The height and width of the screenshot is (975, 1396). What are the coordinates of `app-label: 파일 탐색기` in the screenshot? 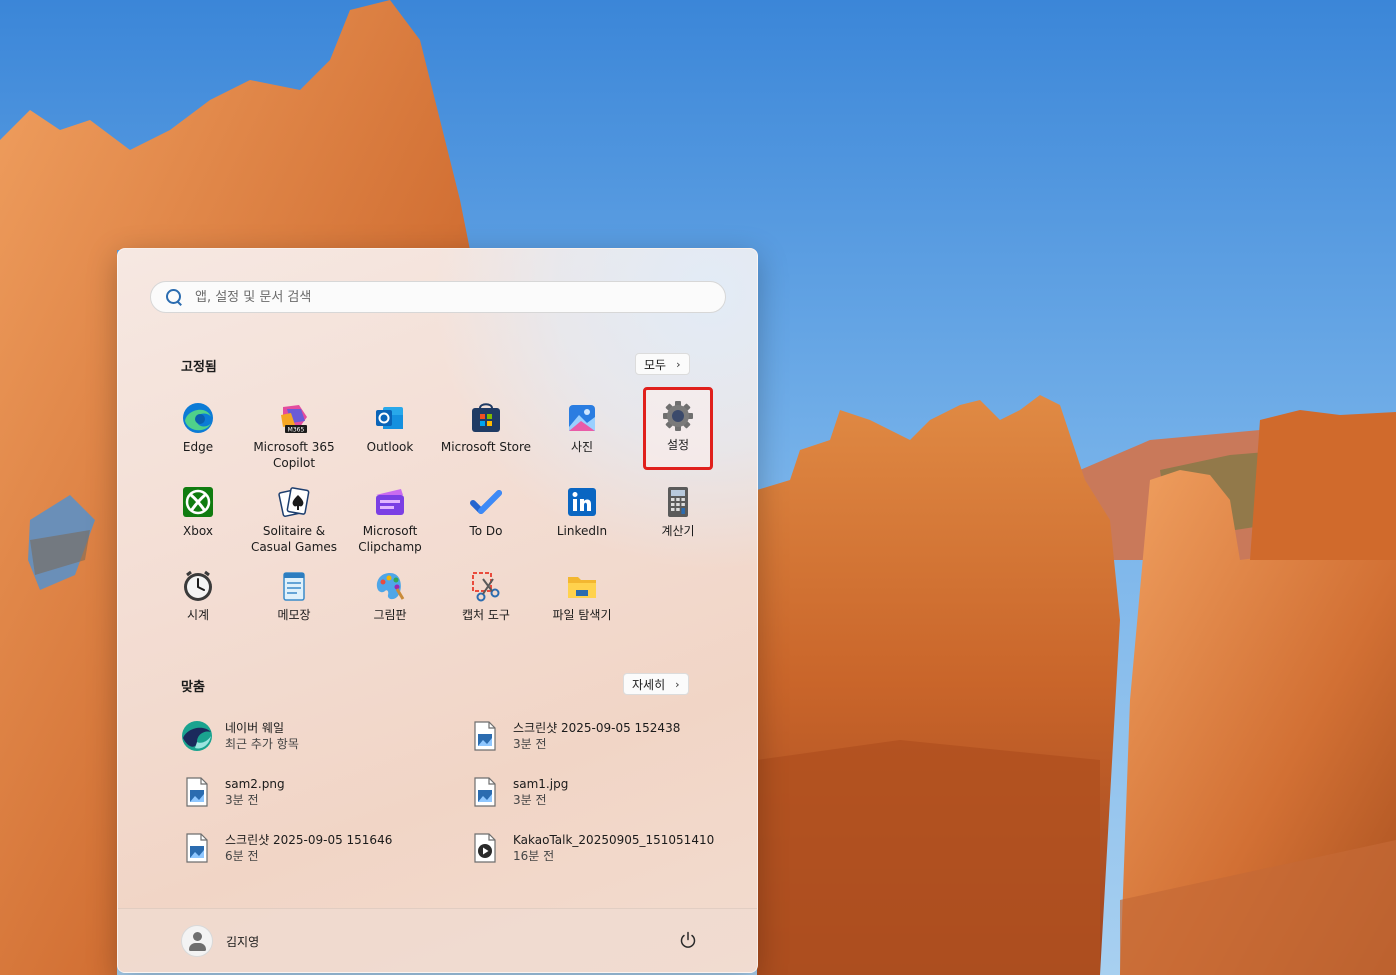 It's located at (582, 615).